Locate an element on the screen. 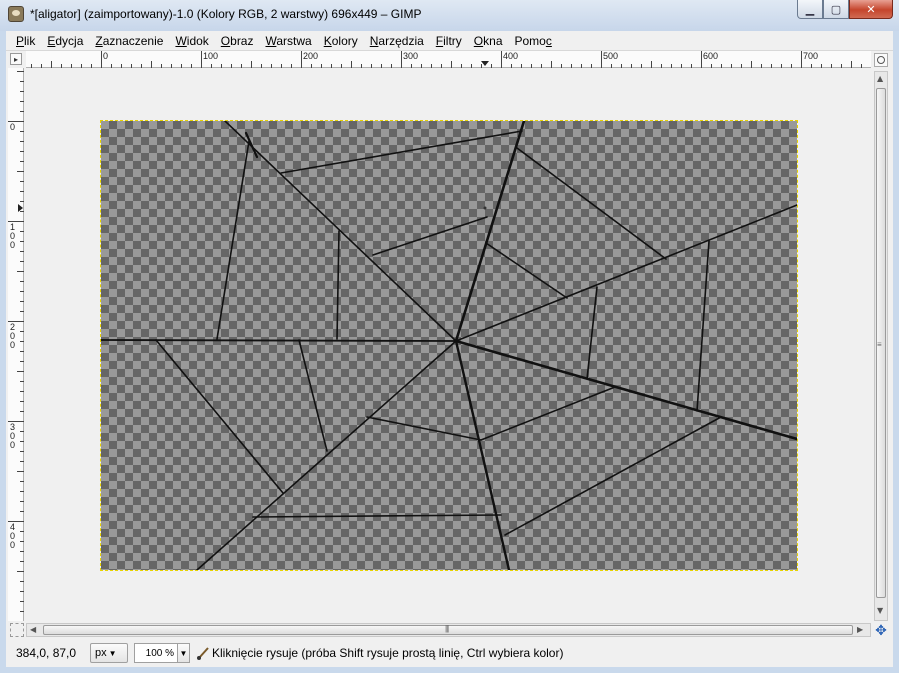 Image resolution: width=899 pixels, height=673 pixels. pointer-coordinates: 384,0, 87,0 is located at coordinates (46, 653).